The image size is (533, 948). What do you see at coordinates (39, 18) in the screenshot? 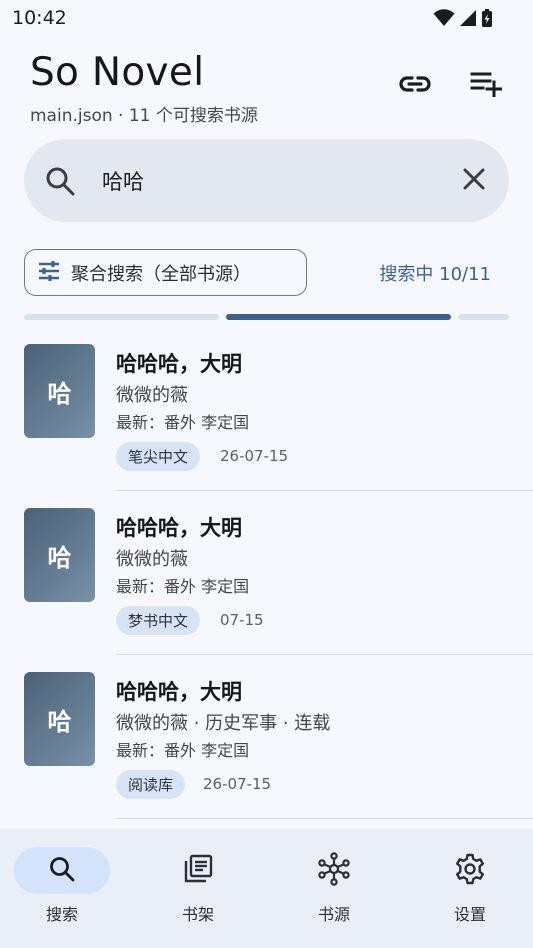
I see `status-time: 10:42` at bounding box center [39, 18].